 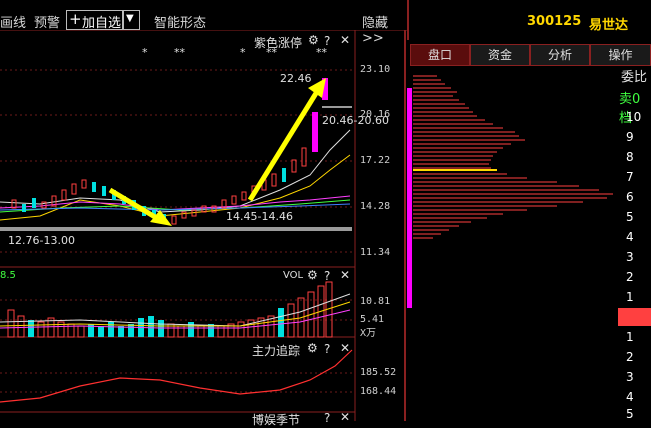 What do you see at coordinates (630, 357) in the screenshot?
I see `buy-level: 2` at bounding box center [630, 357].